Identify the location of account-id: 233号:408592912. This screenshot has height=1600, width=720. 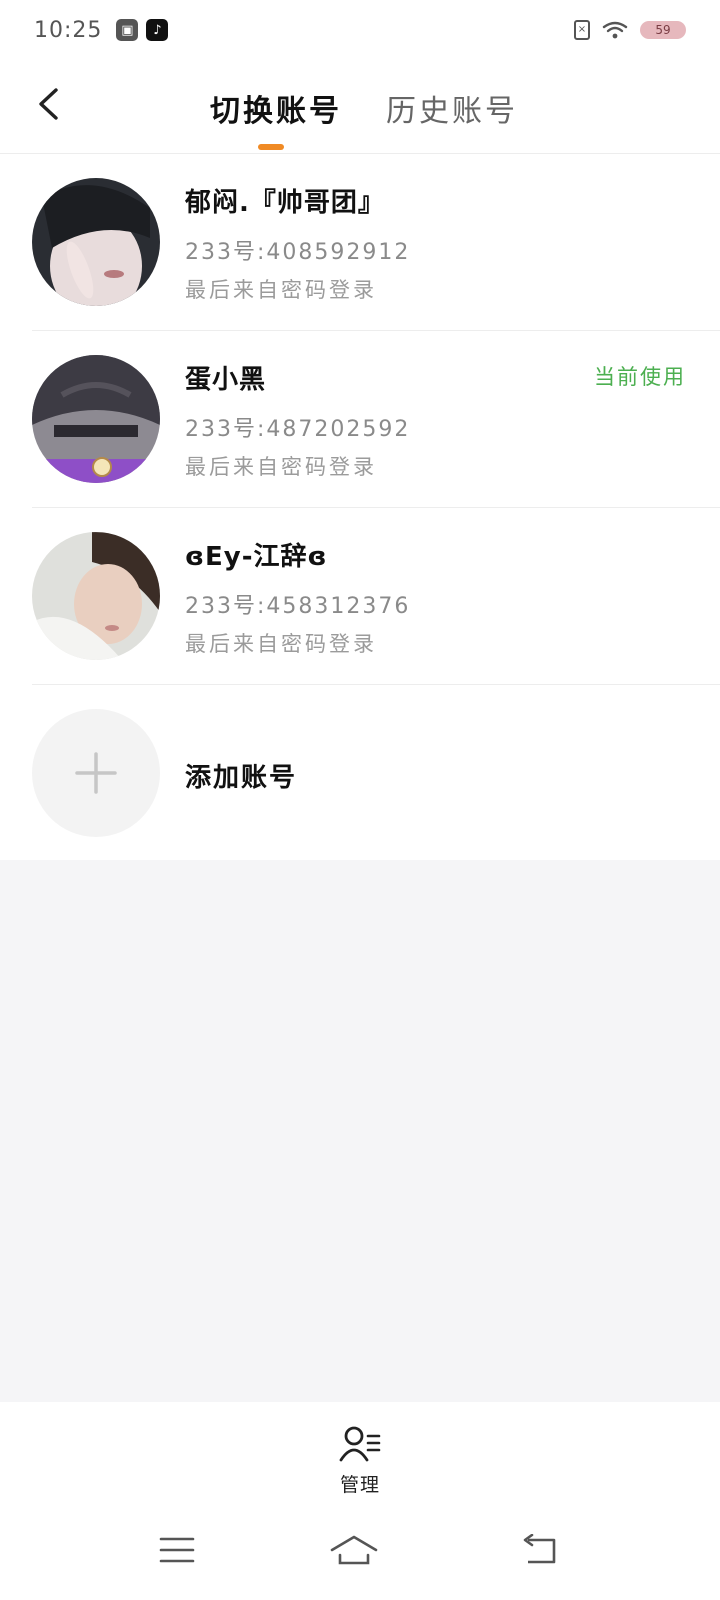
(298, 252).